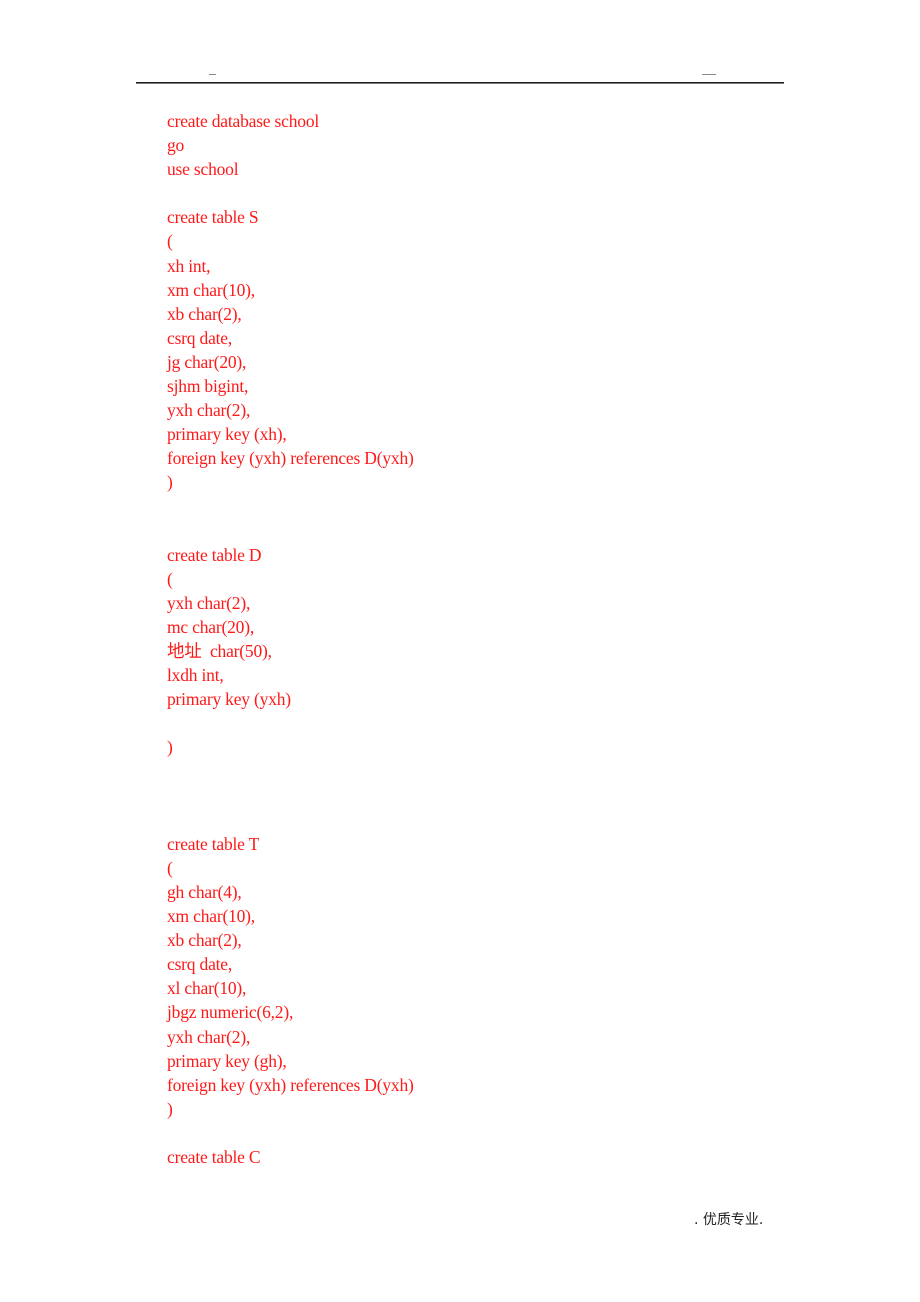  What do you see at coordinates (213, 217) in the screenshot?
I see `code-line: create table S` at bounding box center [213, 217].